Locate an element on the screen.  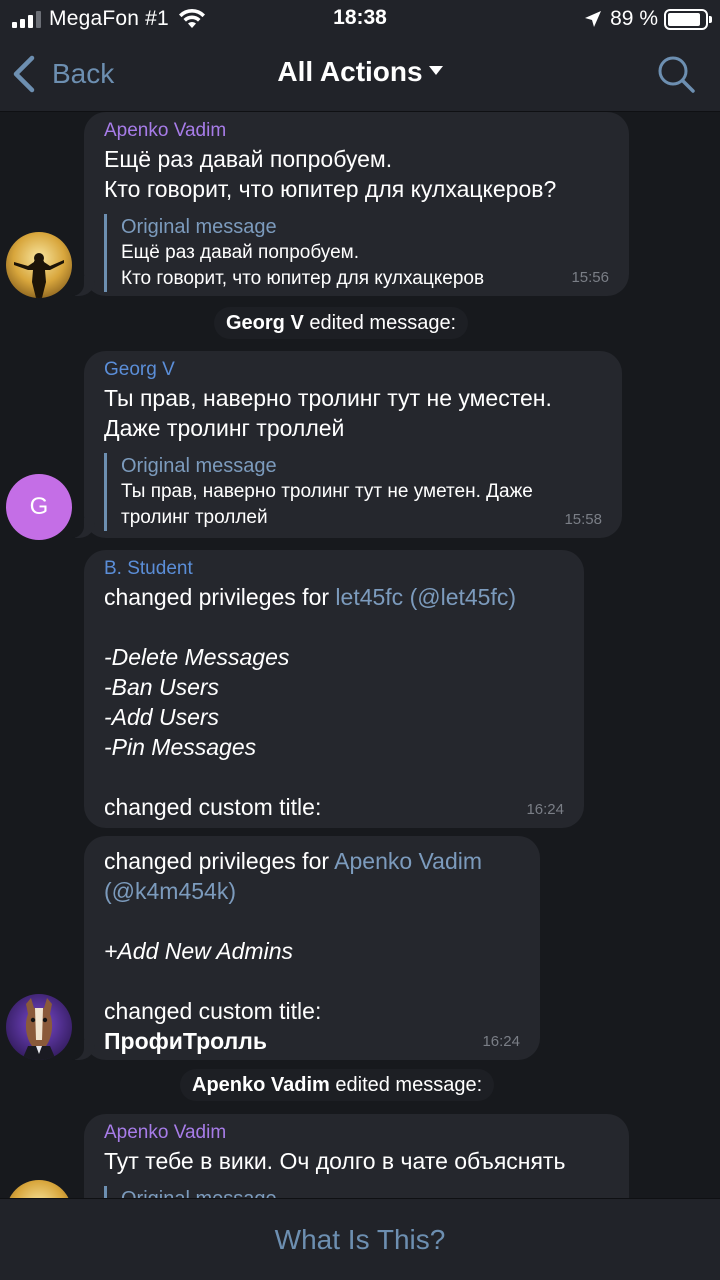
what-is-this-button: What Is This? is located at coordinates (360, 1239).